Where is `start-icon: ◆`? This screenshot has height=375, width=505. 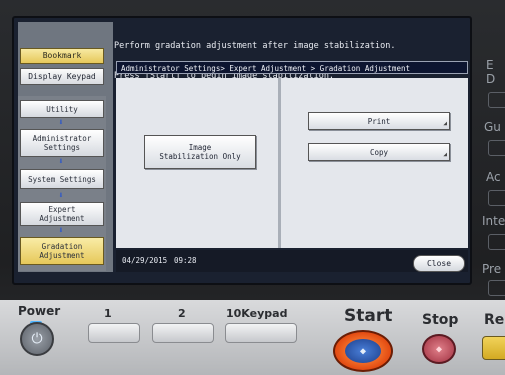
start-icon: ◆ is located at coordinates (363, 351).